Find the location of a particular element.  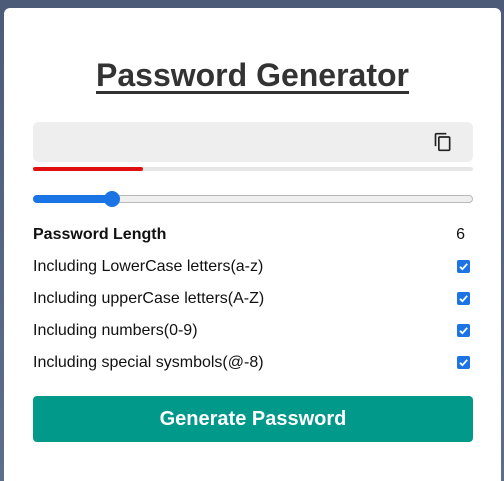

option-symbols-label: Including special sysmbols(@-8) is located at coordinates (148, 362).